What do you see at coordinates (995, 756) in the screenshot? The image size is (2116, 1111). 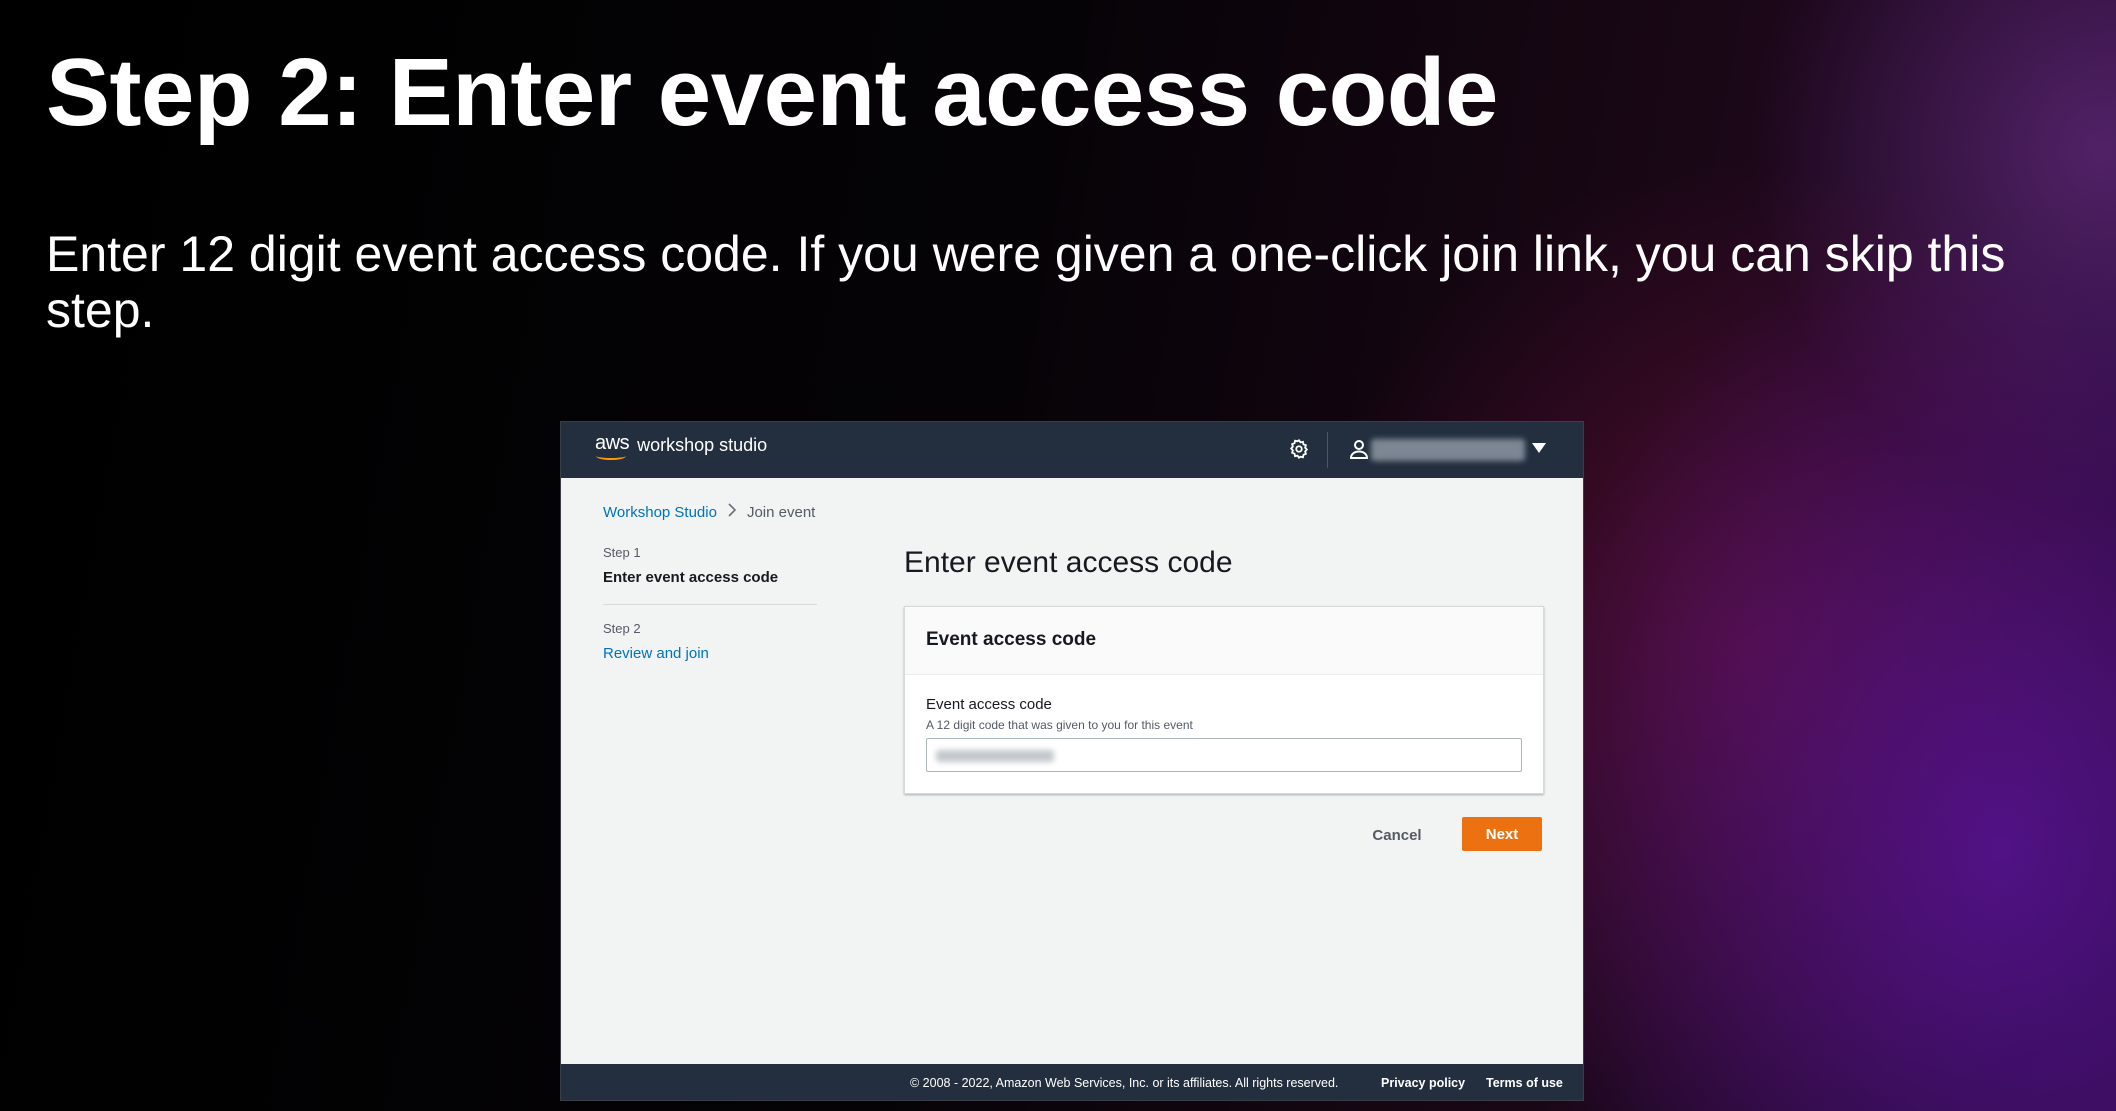 I see `redacted-code-value` at bounding box center [995, 756].